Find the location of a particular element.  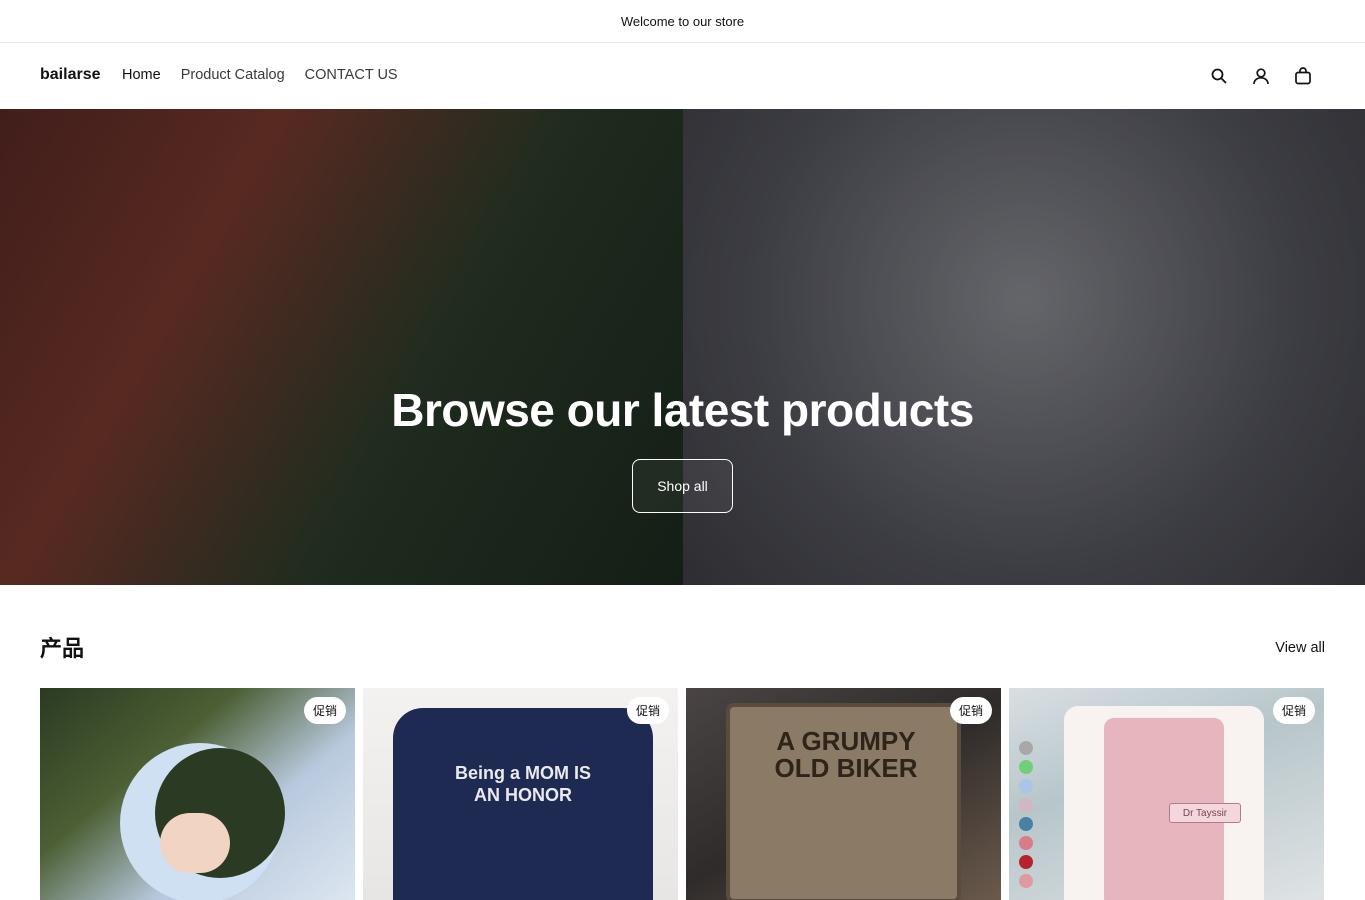

nav-home: Home is located at coordinates (141, 75).